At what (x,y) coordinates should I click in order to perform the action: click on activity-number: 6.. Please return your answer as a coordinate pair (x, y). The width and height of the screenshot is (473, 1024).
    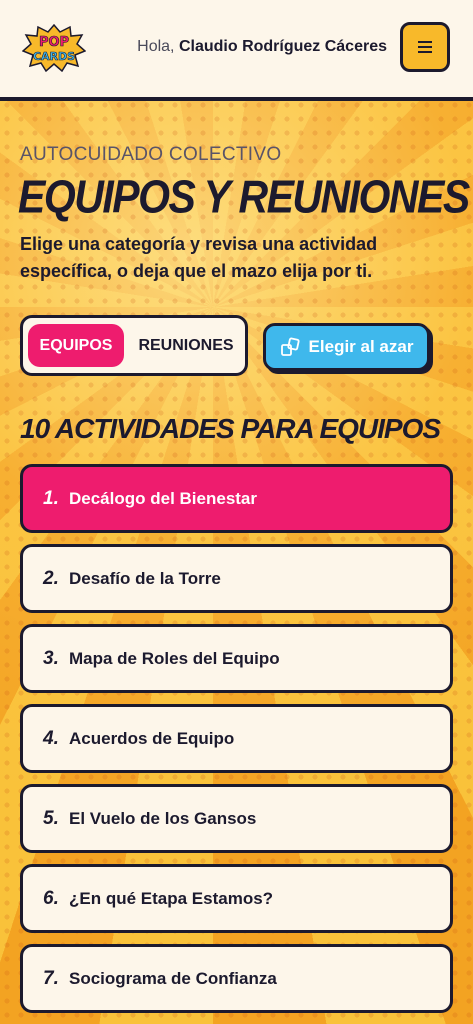
    Looking at the image, I should click on (51, 898).